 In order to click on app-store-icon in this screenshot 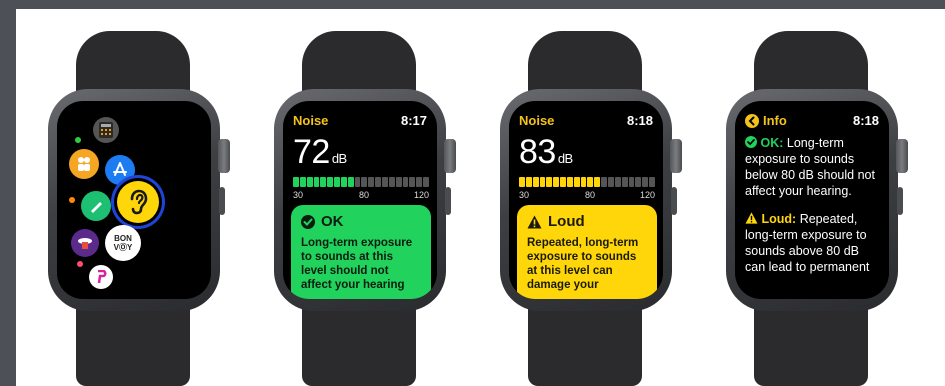, I will do `click(120, 170)`.